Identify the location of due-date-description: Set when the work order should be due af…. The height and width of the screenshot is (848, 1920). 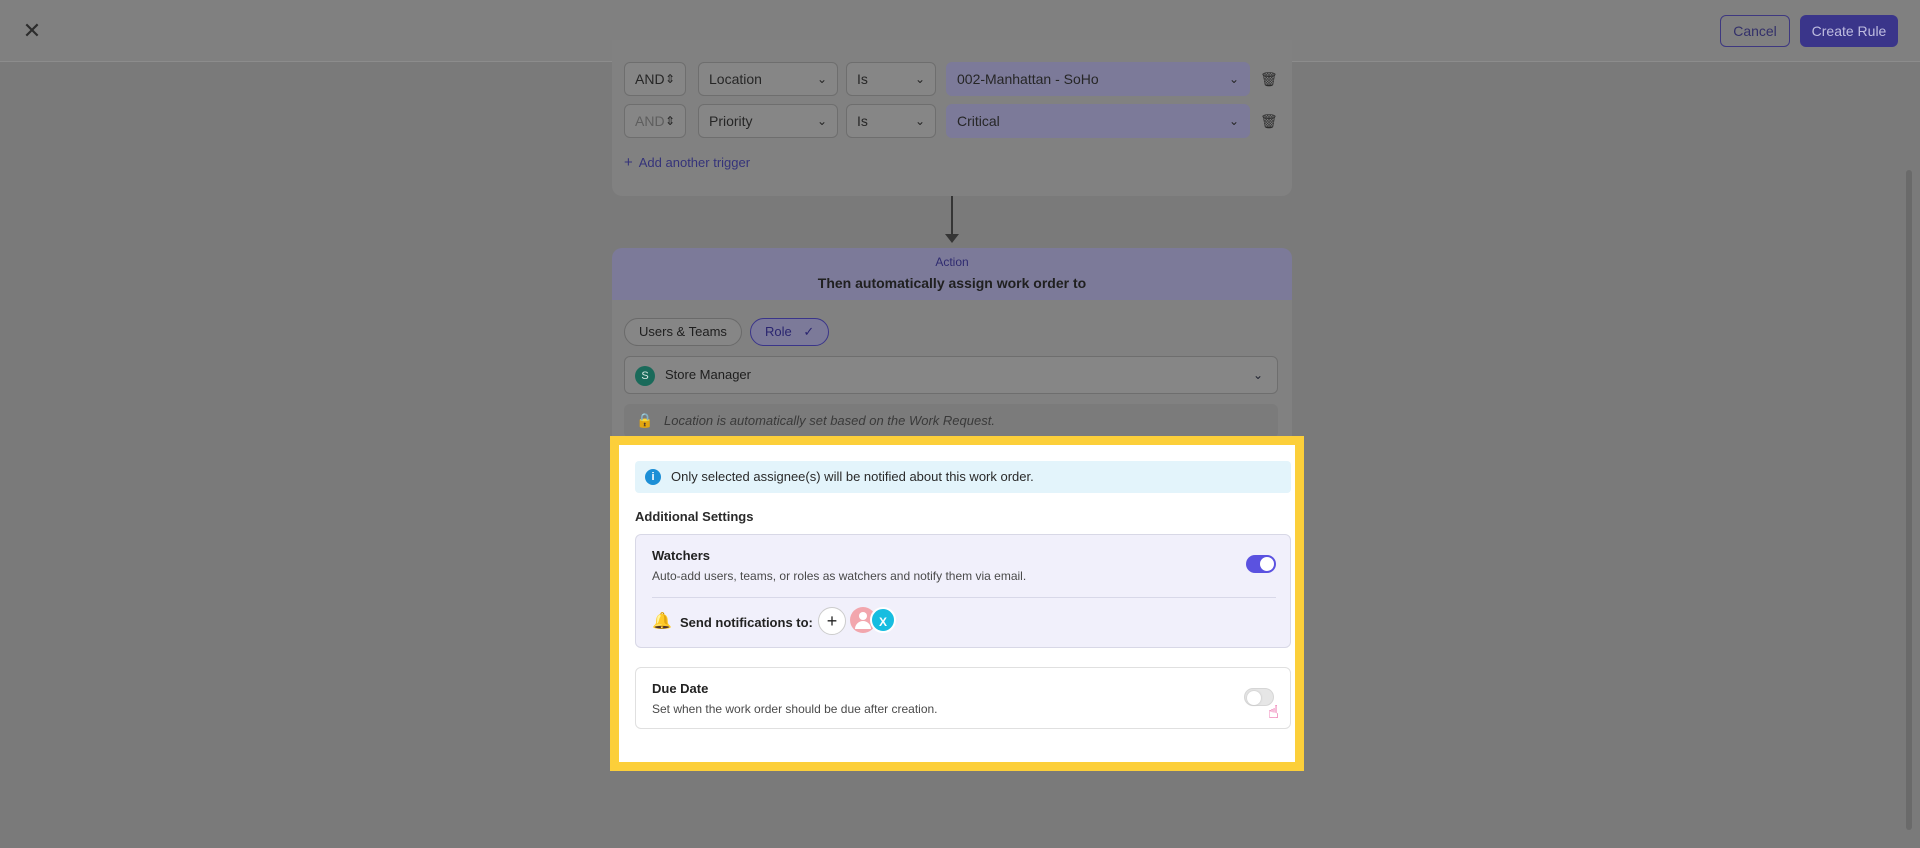
(795, 709).